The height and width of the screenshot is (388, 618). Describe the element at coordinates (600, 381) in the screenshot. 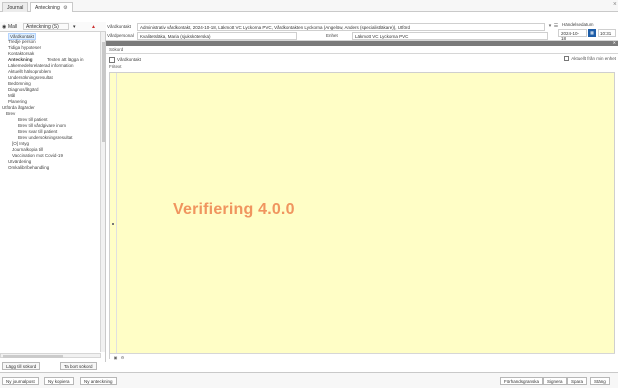

I see `close-button: Stäng` at that location.